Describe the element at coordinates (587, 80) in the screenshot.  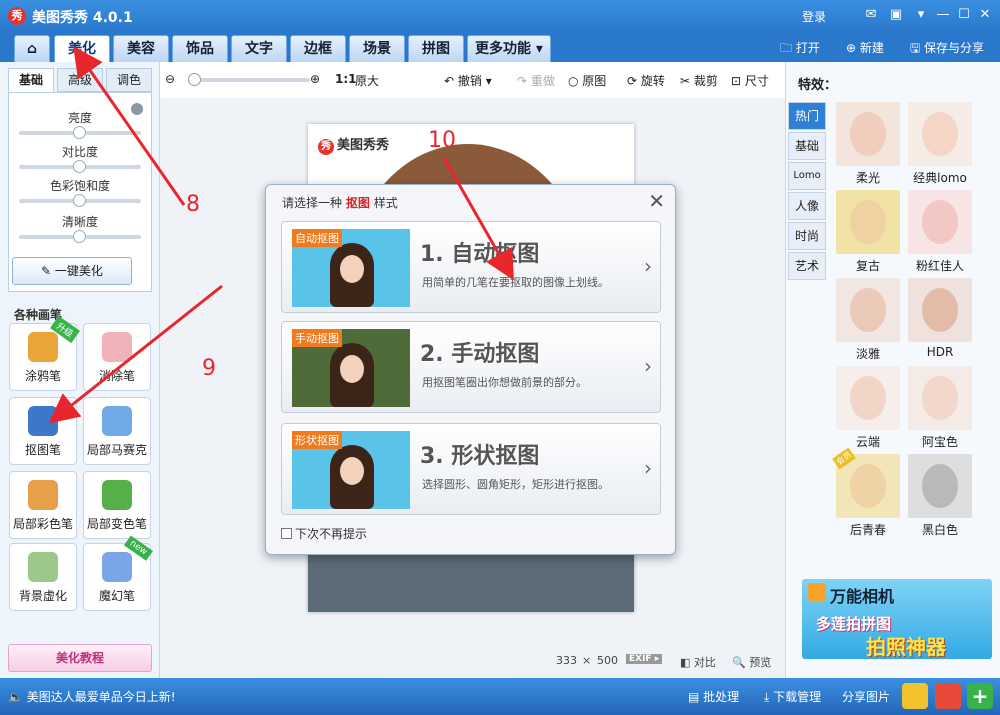
I see `original-button: ○ 原图` at that location.